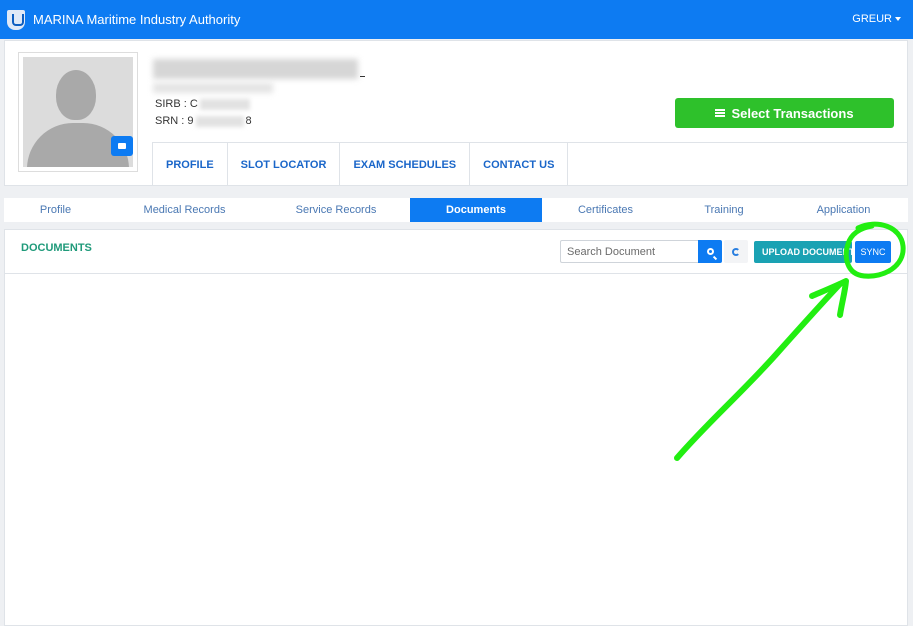 The height and width of the screenshot is (626, 913). I want to click on tab-training: Training, so click(724, 210).